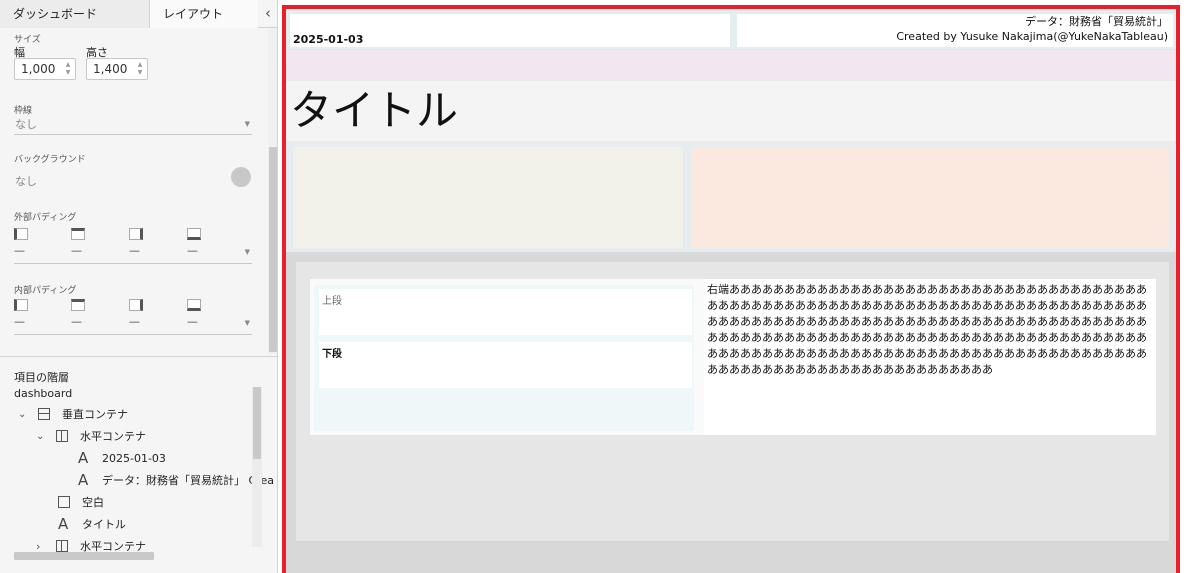 The height and width of the screenshot is (573, 1200). Describe the element at coordinates (81, 313) in the screenshot. I see `inner-padding-top: —` at that location.